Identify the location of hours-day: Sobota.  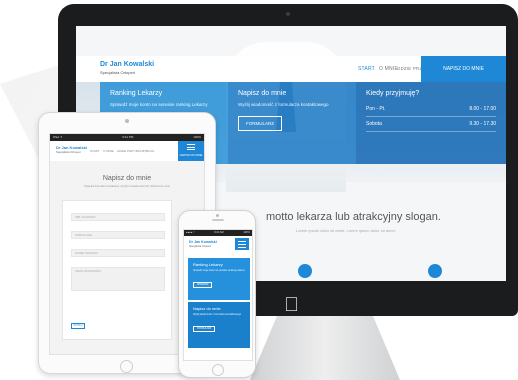
(374, 124).